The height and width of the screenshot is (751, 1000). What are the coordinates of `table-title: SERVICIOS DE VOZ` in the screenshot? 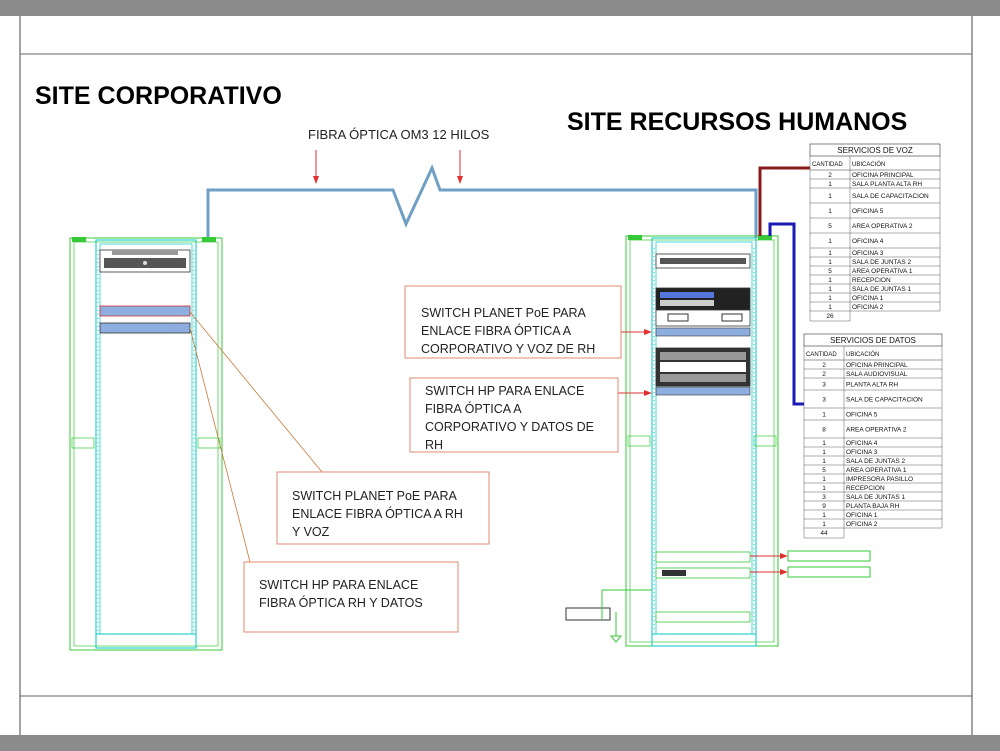 It's located at (875, 150).